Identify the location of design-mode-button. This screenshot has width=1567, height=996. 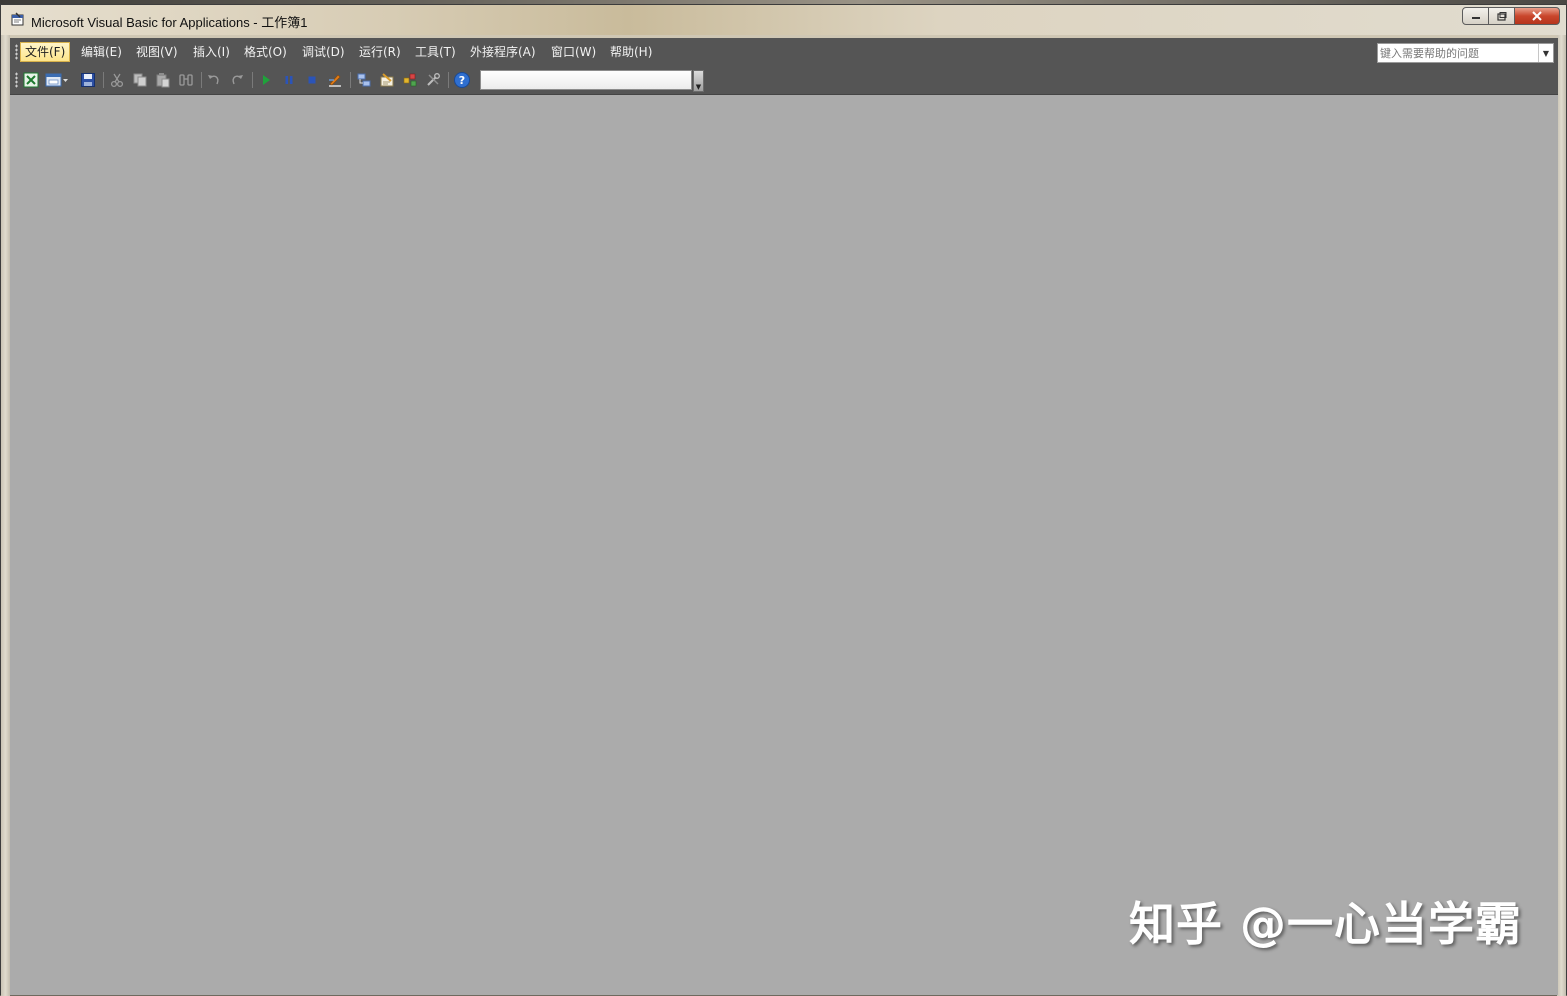
(335, 80).